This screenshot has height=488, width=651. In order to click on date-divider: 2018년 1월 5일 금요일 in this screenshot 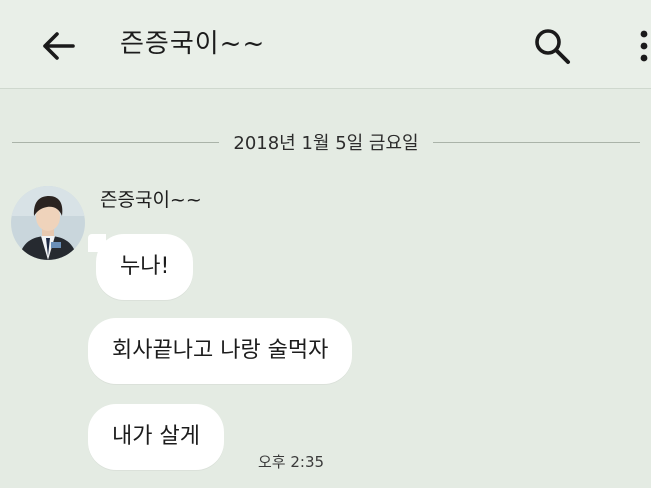, I will do `click(326, 142)`.